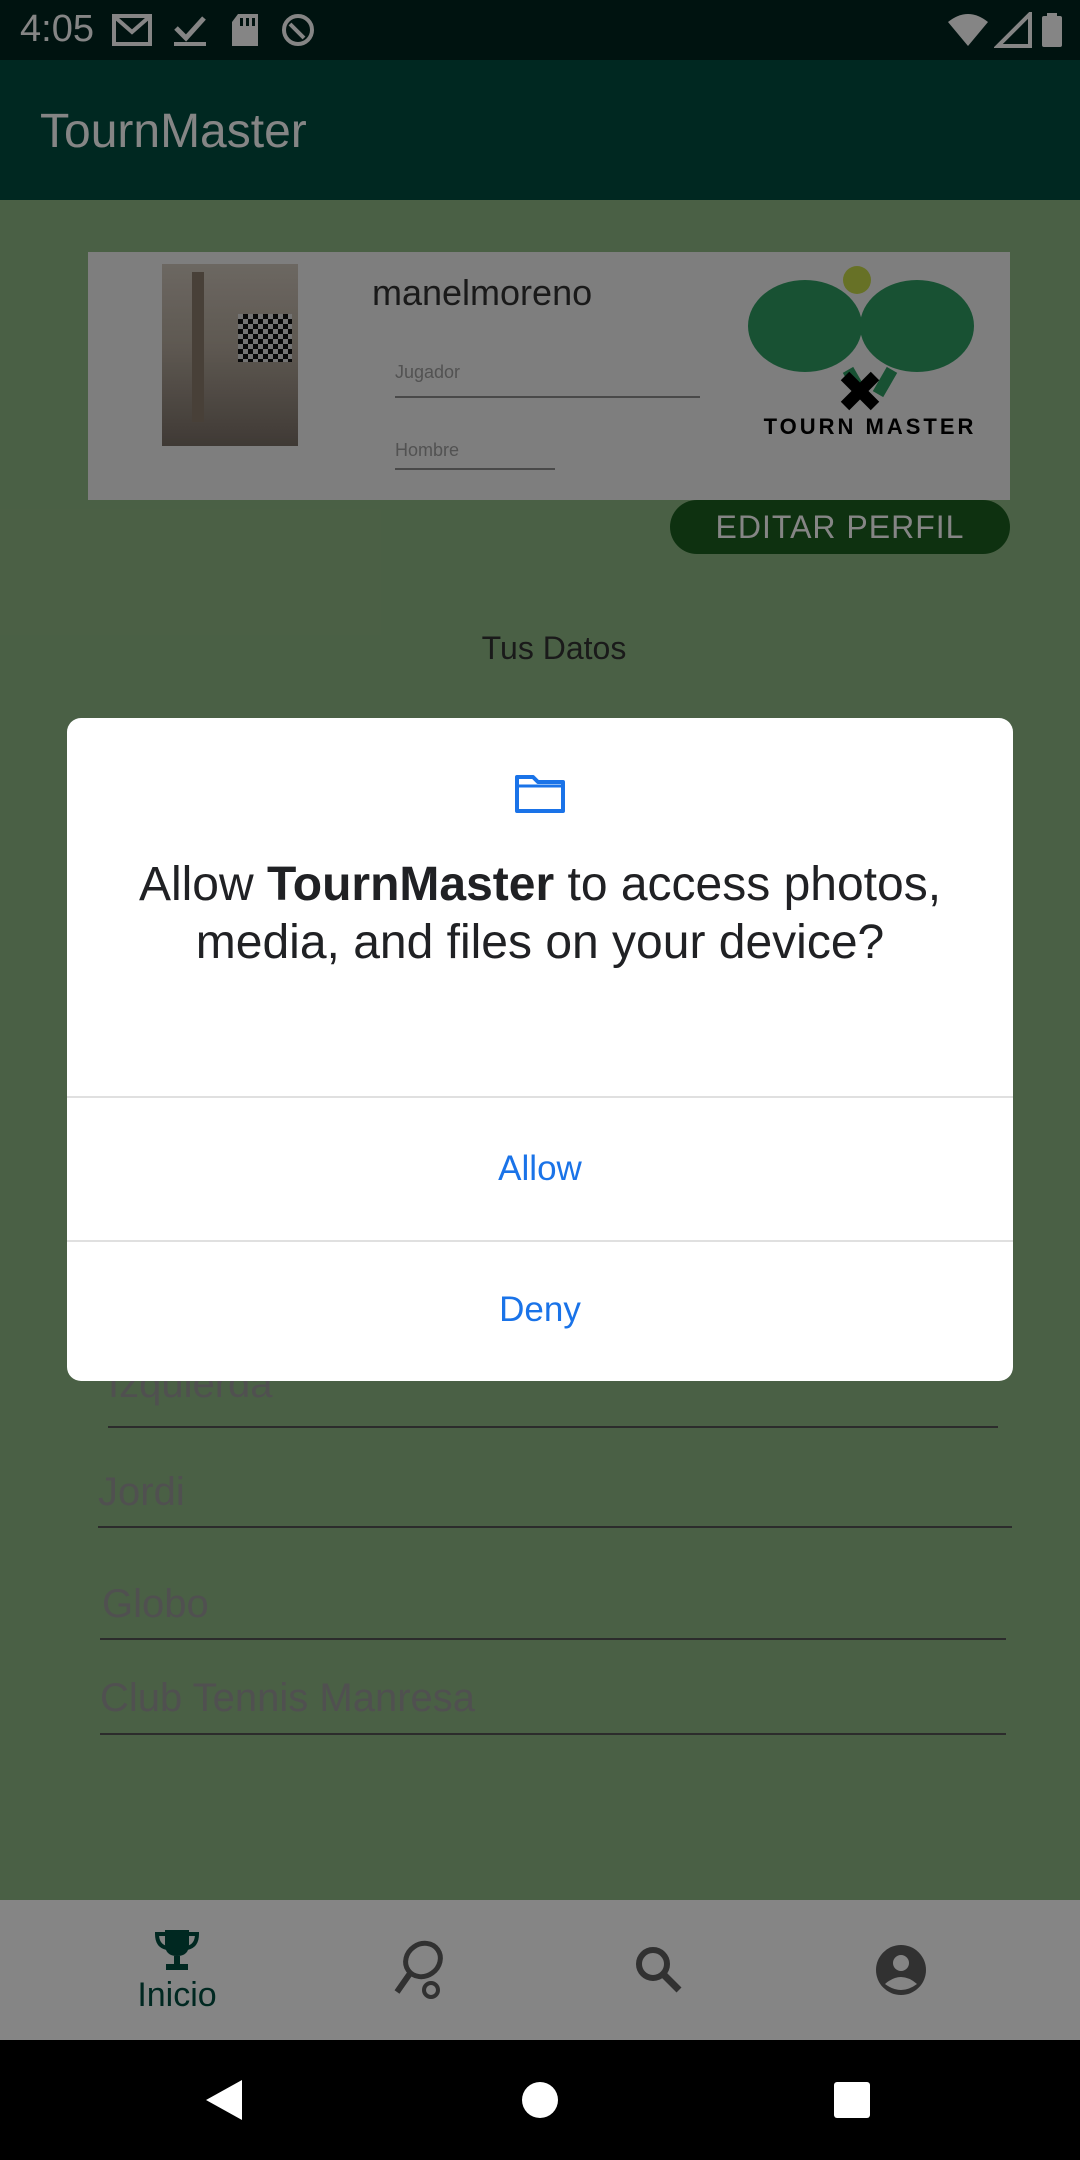  I want to click on dialog-message-prefix: Allow, so click(202, 884).